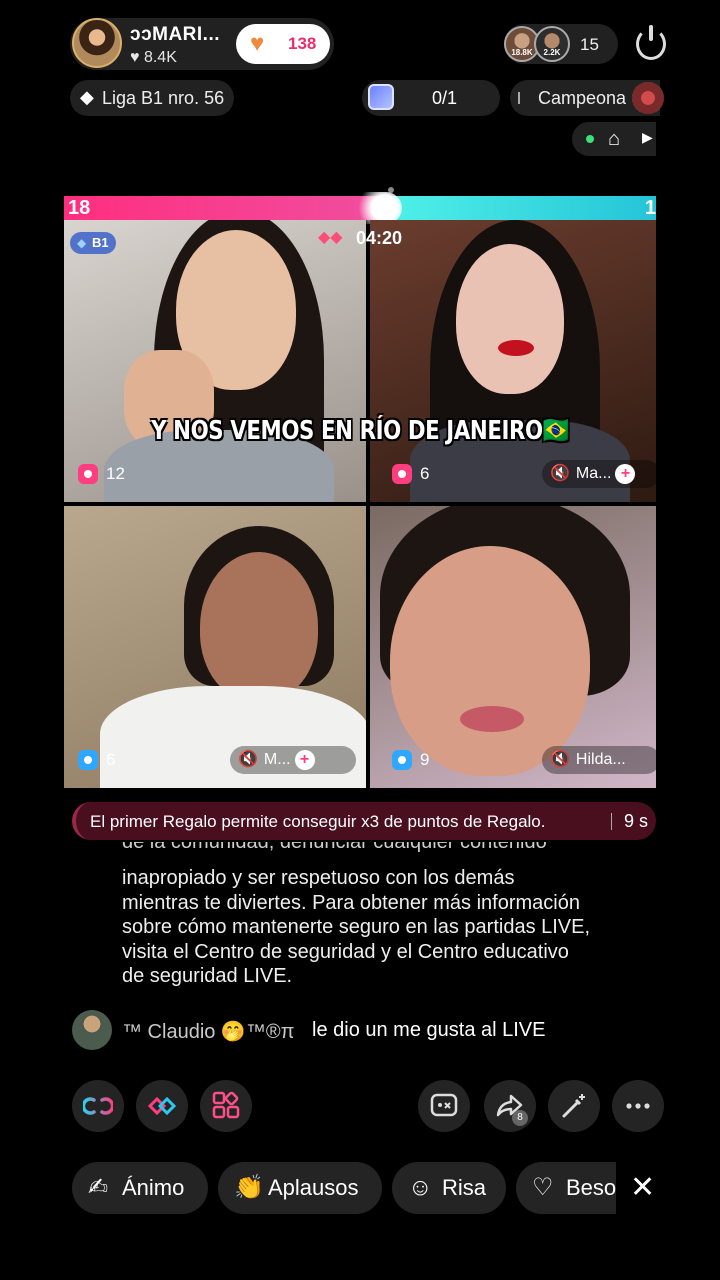 The width and height of the screenshot is (720, 1280). I want to click on score-right: 1, so click(650, 208).